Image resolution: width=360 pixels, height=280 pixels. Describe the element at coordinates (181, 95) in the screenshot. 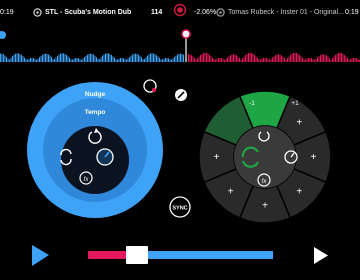

I see `brush-icon` at that location.